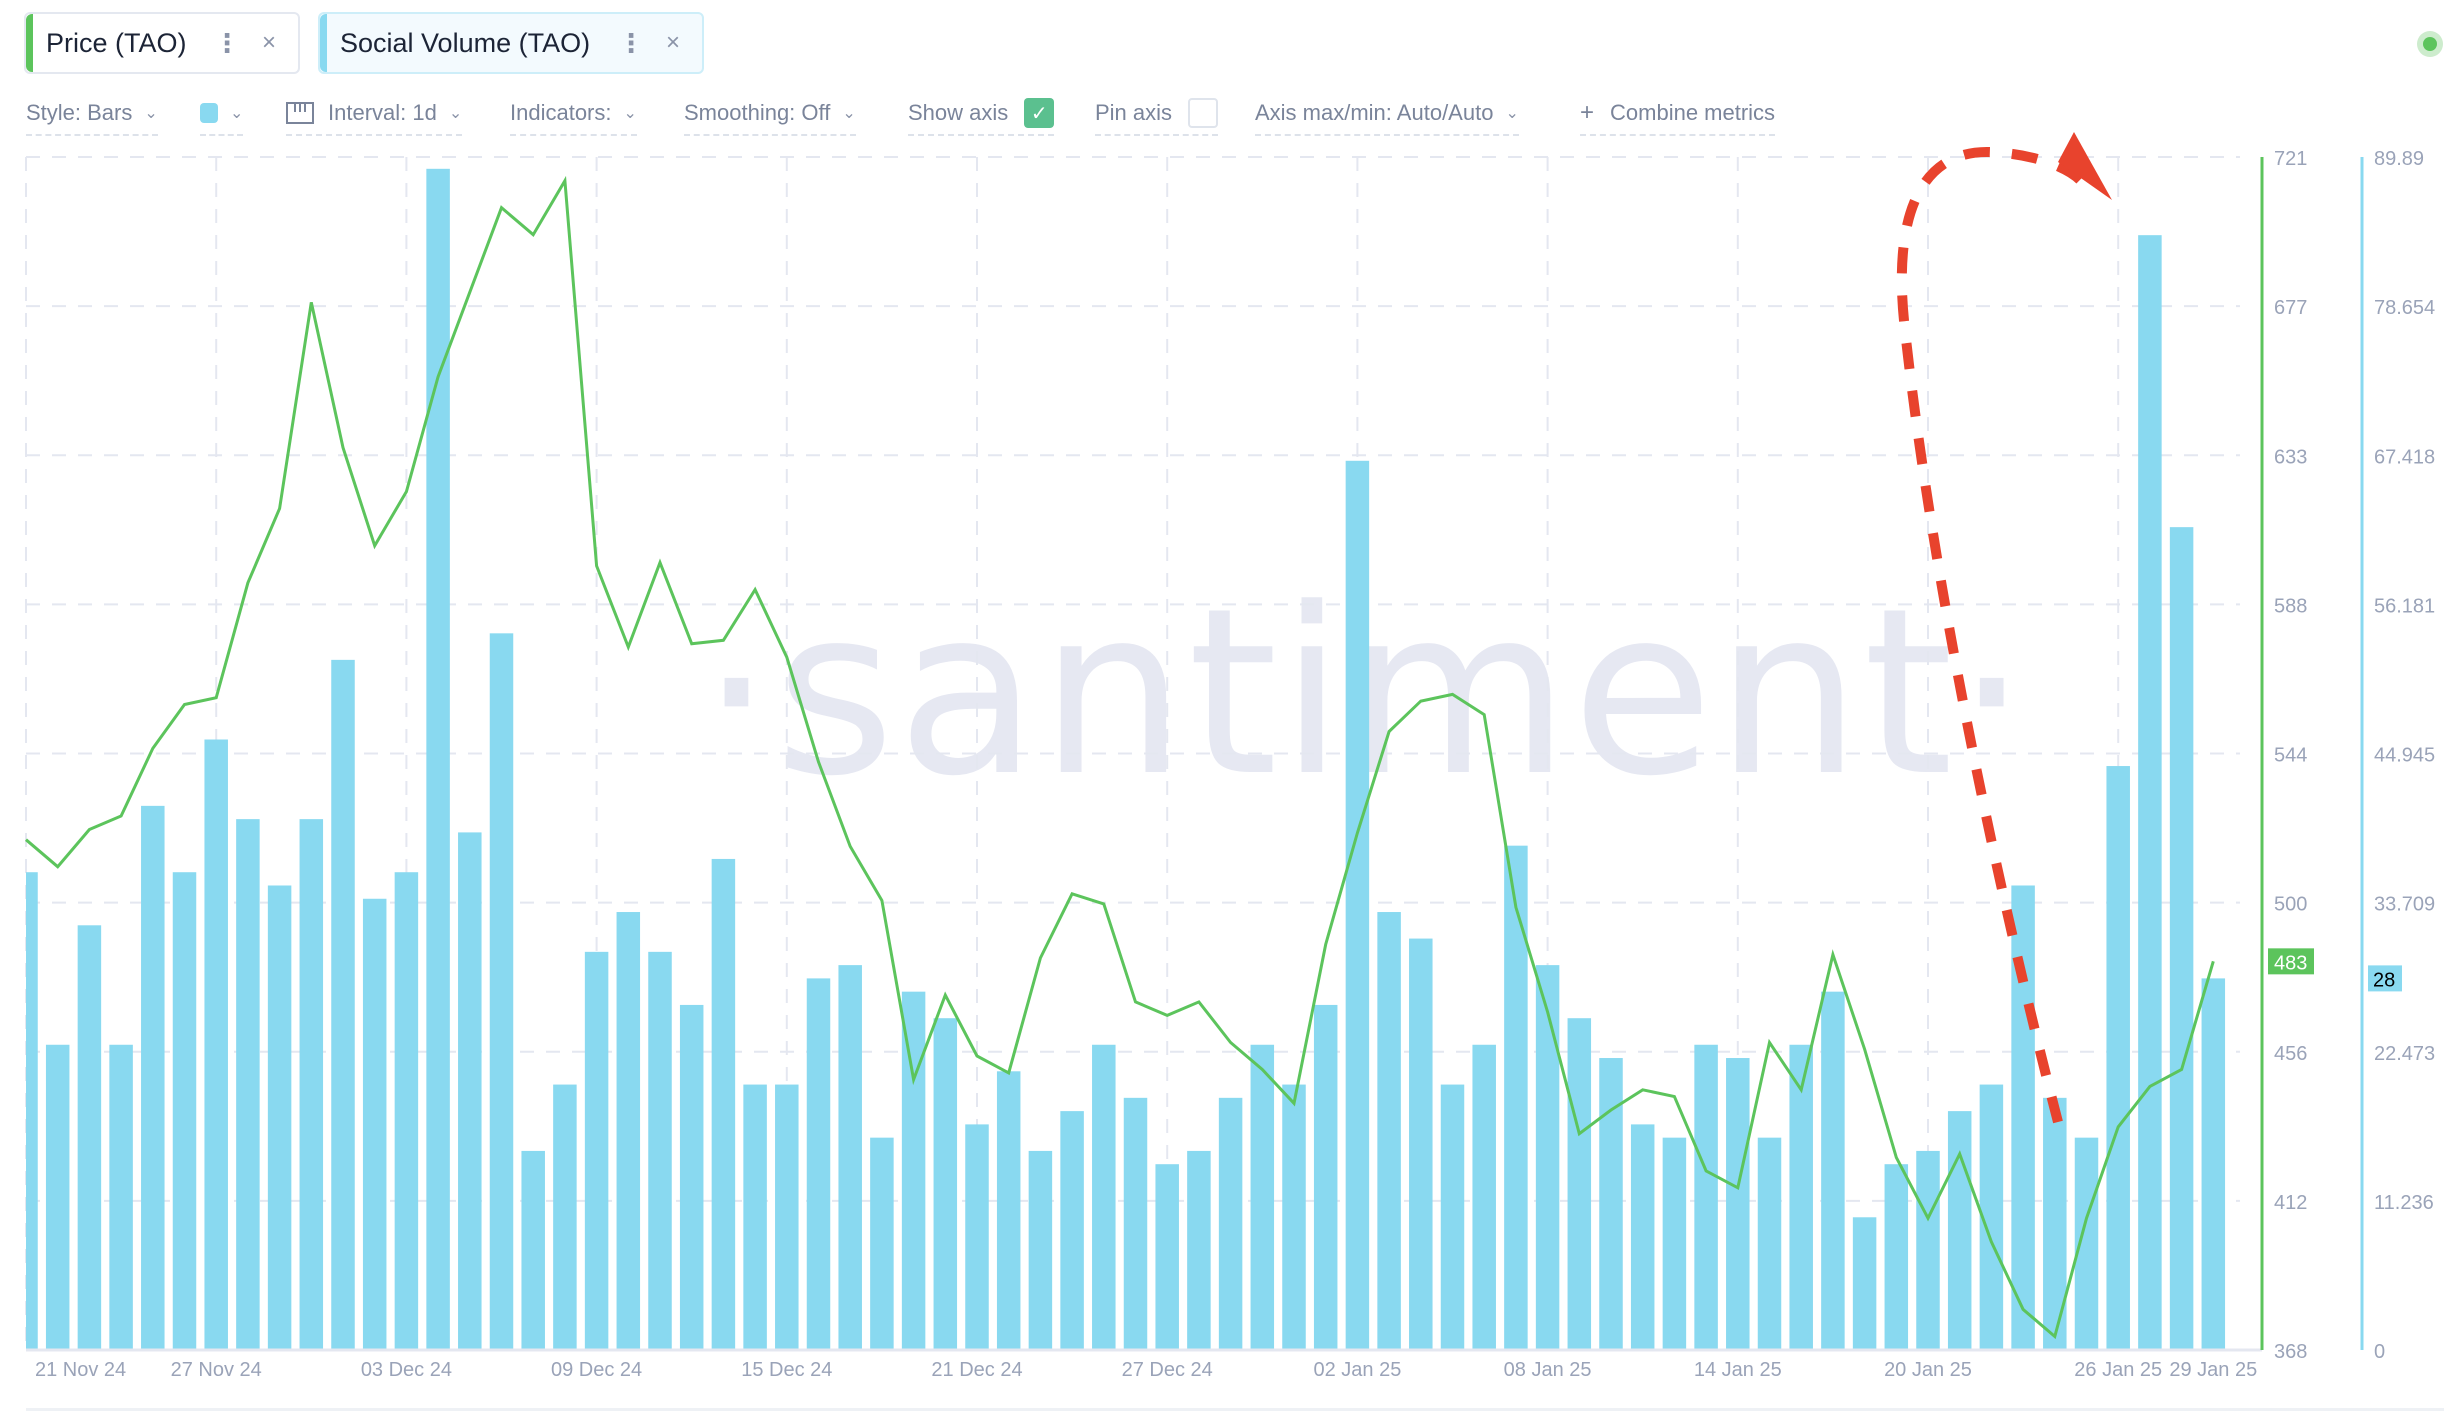  I want to click on social-axis-tick-label: 22.473, so click(2404, 1054).